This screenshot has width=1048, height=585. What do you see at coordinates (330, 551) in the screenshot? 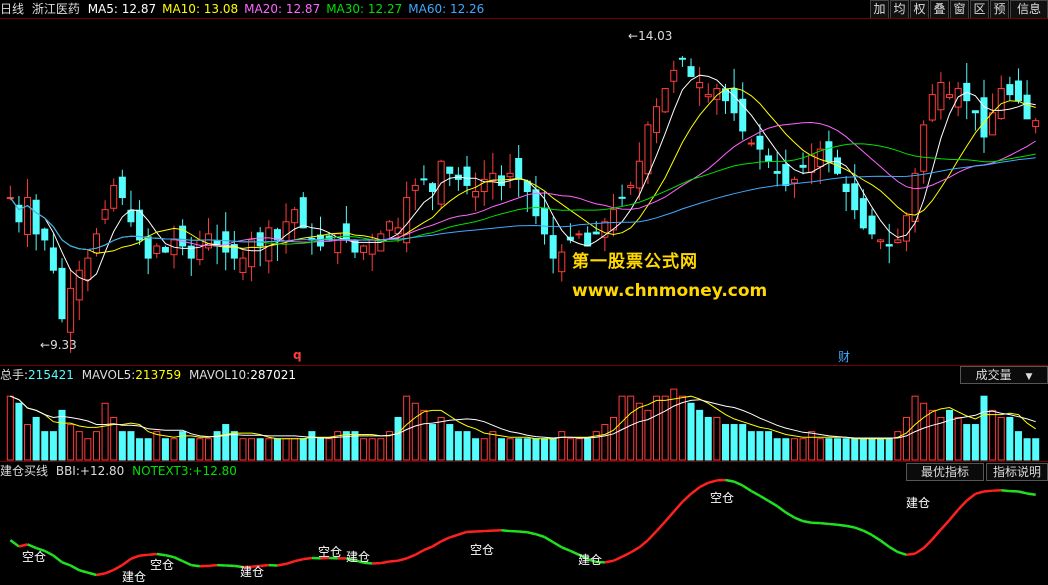
I see `empty-position-tag: 空仓` at bounding box center [330, 551].